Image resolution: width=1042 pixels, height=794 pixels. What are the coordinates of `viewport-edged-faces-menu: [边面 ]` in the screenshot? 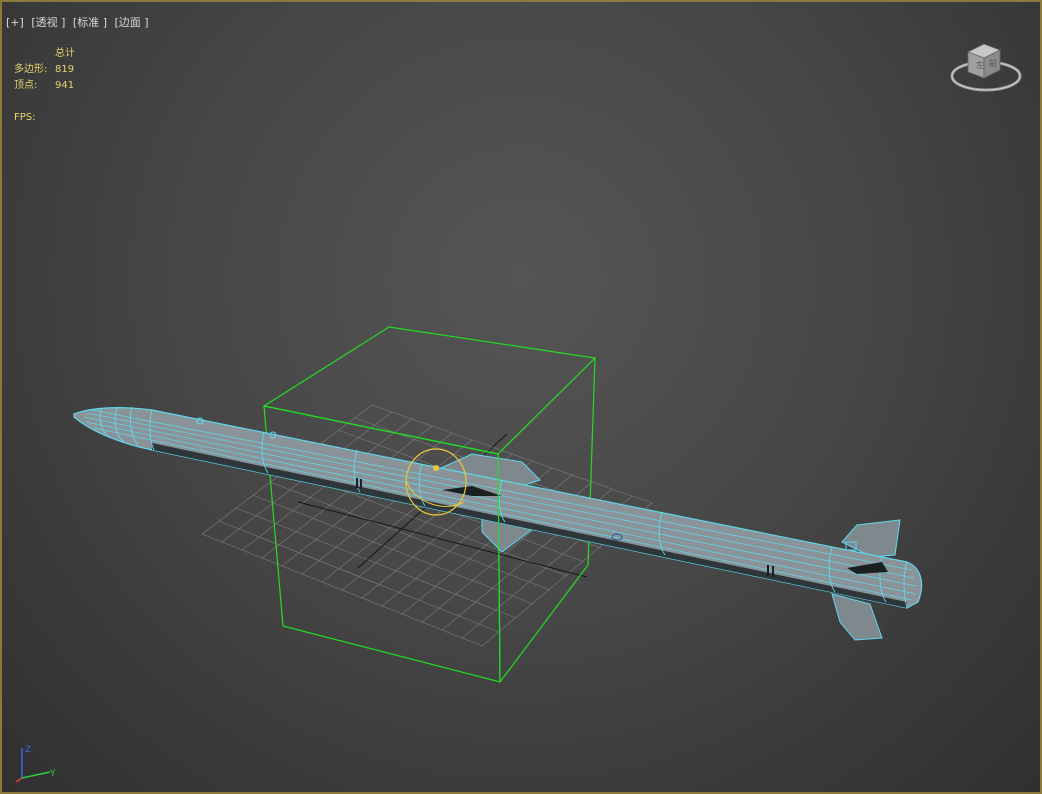 It's located at (132, 22).